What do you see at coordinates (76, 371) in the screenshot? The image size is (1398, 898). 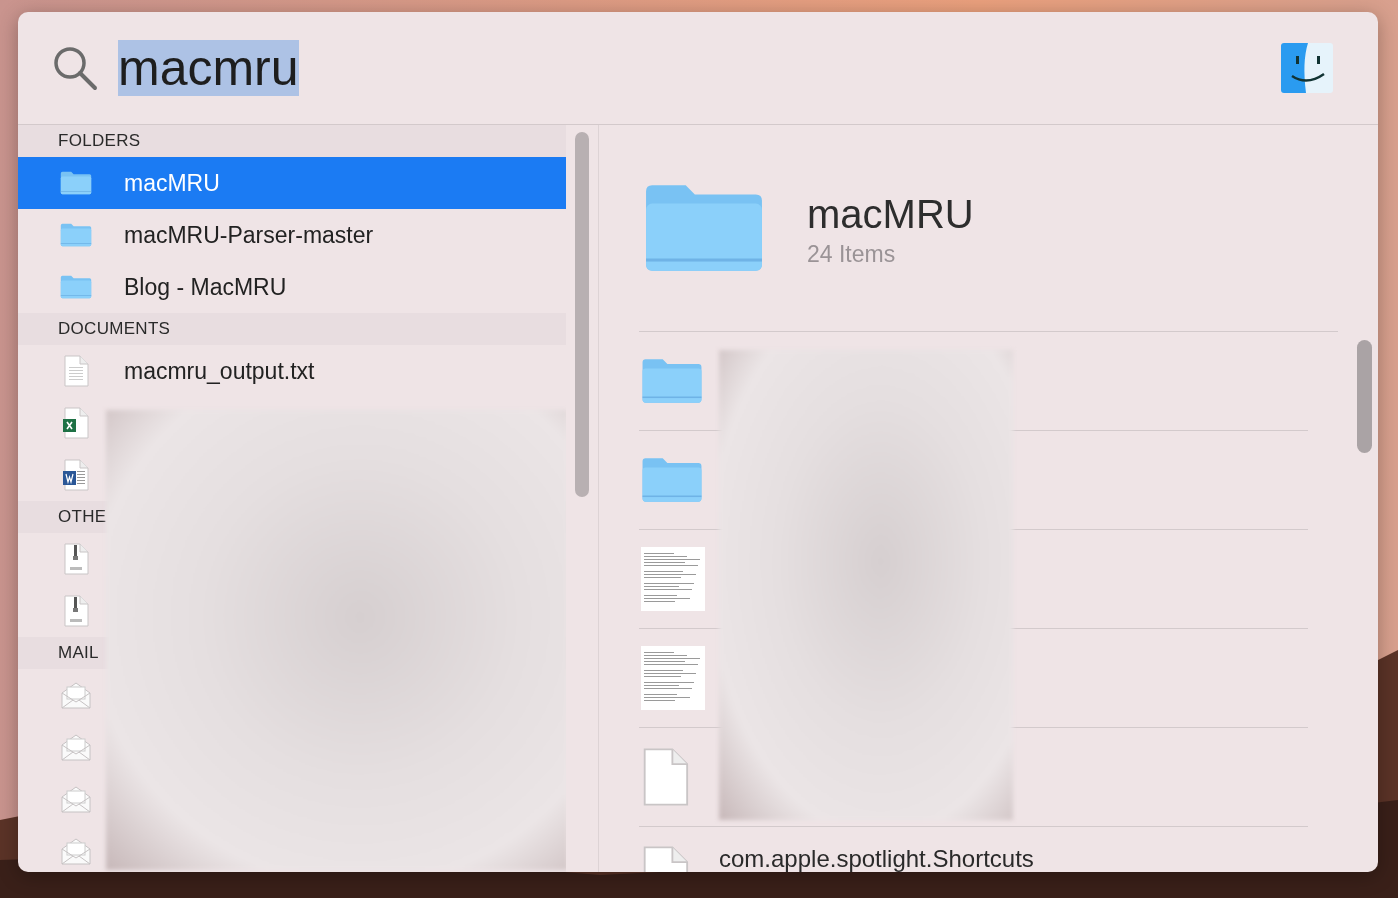 I see `text-file-icon` at bounding box center [76, 371].